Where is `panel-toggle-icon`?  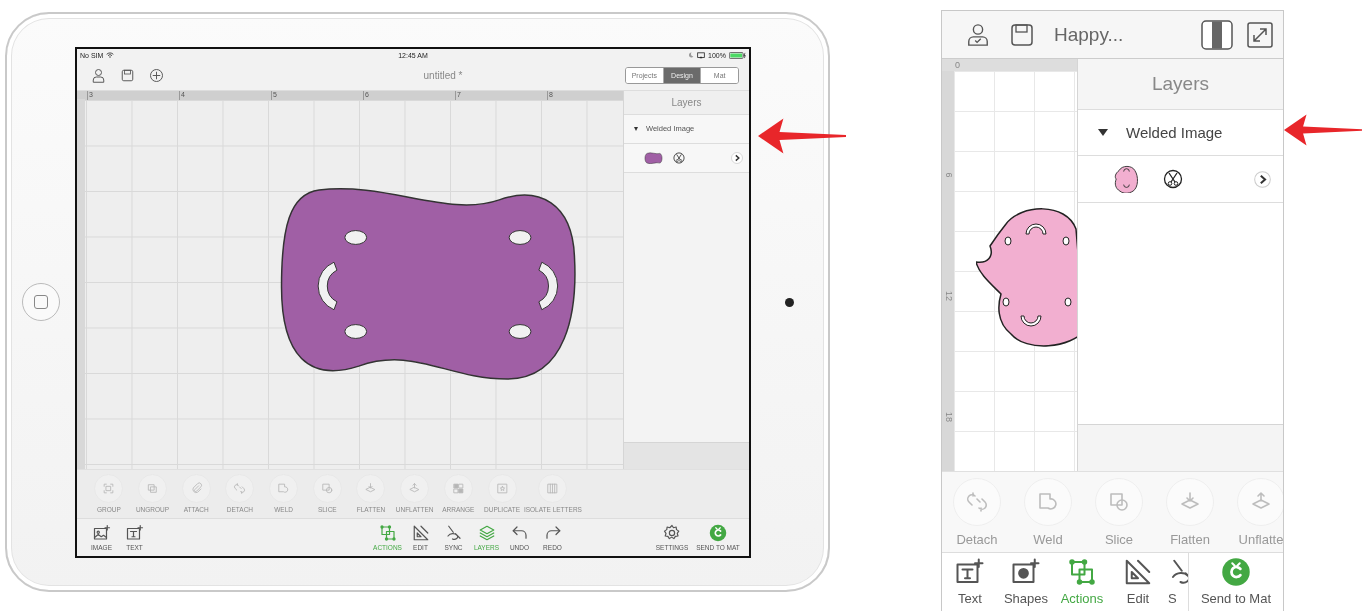
panel-toggle-icon is located at coordinates (1217, 34).